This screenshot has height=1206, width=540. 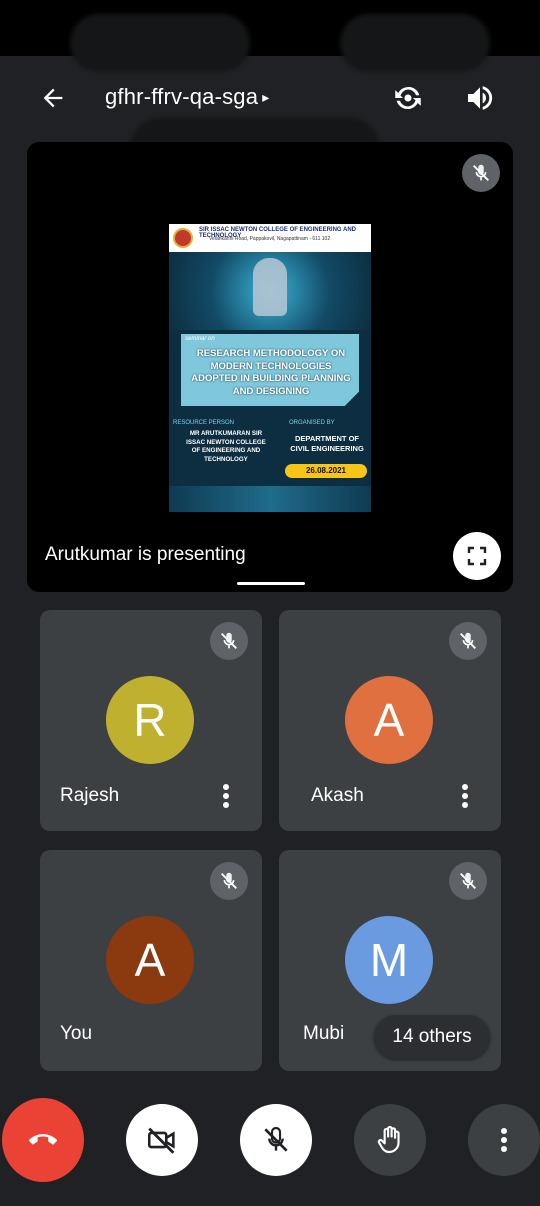 What do you see at coordinates (432, 1037) in the screenshot?
I see `others-count-button: 14 others` at bounding box center [432, 1037].